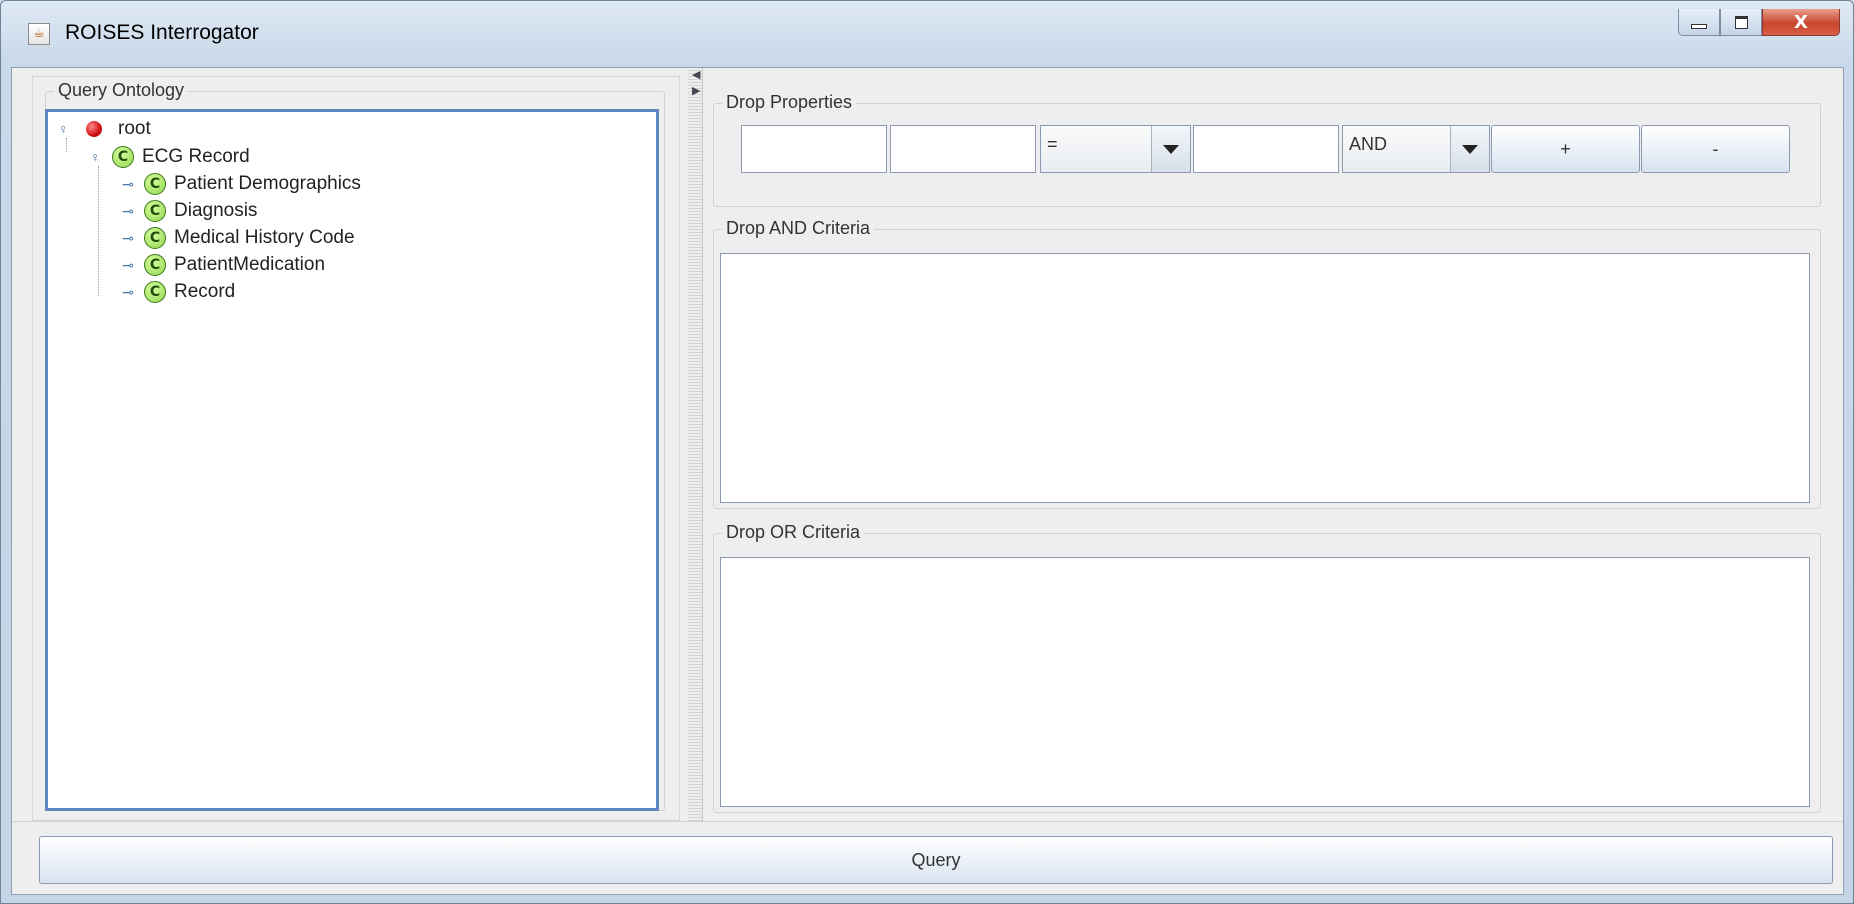 This screenshot has height=904, width=1854. I want to click on operator-dropdown-button, so click(1170, 149).